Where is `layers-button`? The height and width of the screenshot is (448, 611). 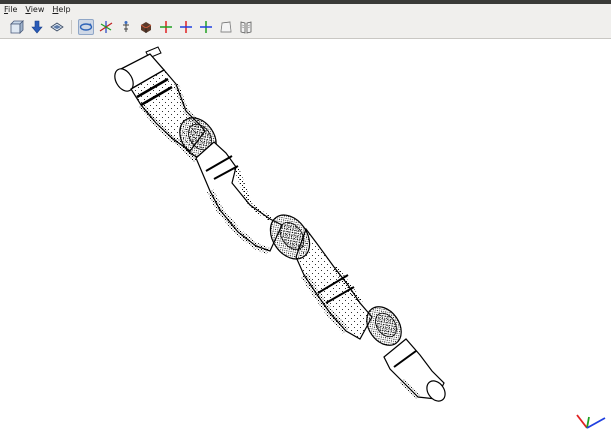
layers-button is located at coordinates (57, 27).